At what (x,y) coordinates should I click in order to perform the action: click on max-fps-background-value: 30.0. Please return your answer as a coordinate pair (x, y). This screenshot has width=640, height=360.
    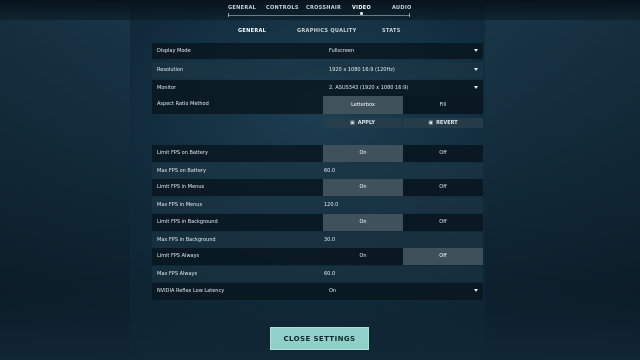
    Looking at the image, I should click on (329, 240).